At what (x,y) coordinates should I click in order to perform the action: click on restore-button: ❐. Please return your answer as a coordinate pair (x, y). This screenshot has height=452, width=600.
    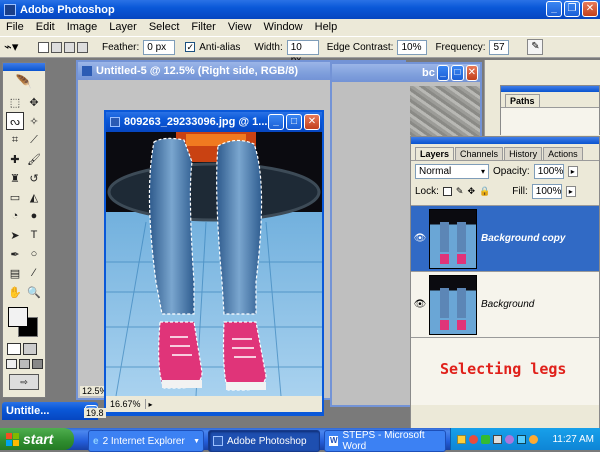
    Looking at the image, I should click on (572, 9).